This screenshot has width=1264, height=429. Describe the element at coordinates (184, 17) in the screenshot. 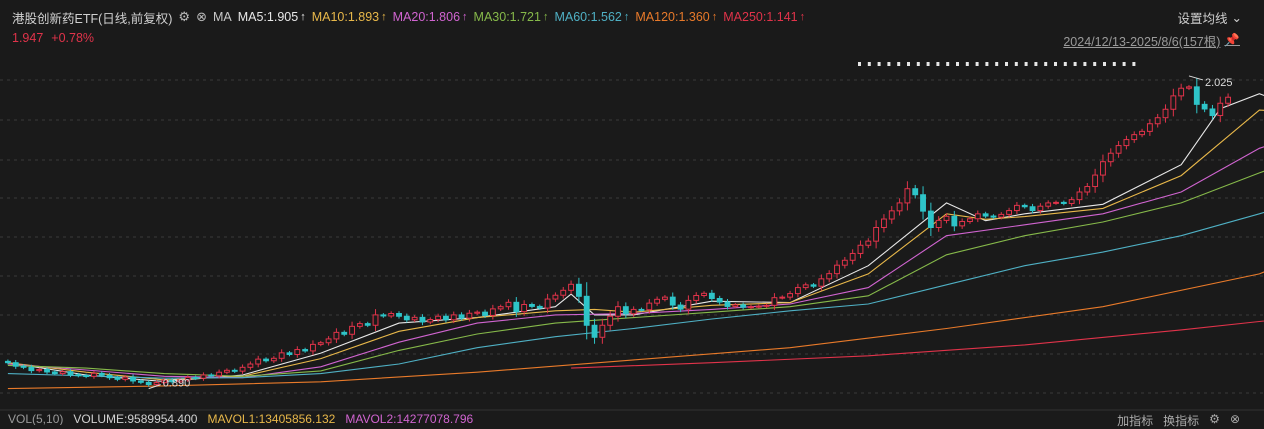

I see `gear-icon: ⚙` at that location.